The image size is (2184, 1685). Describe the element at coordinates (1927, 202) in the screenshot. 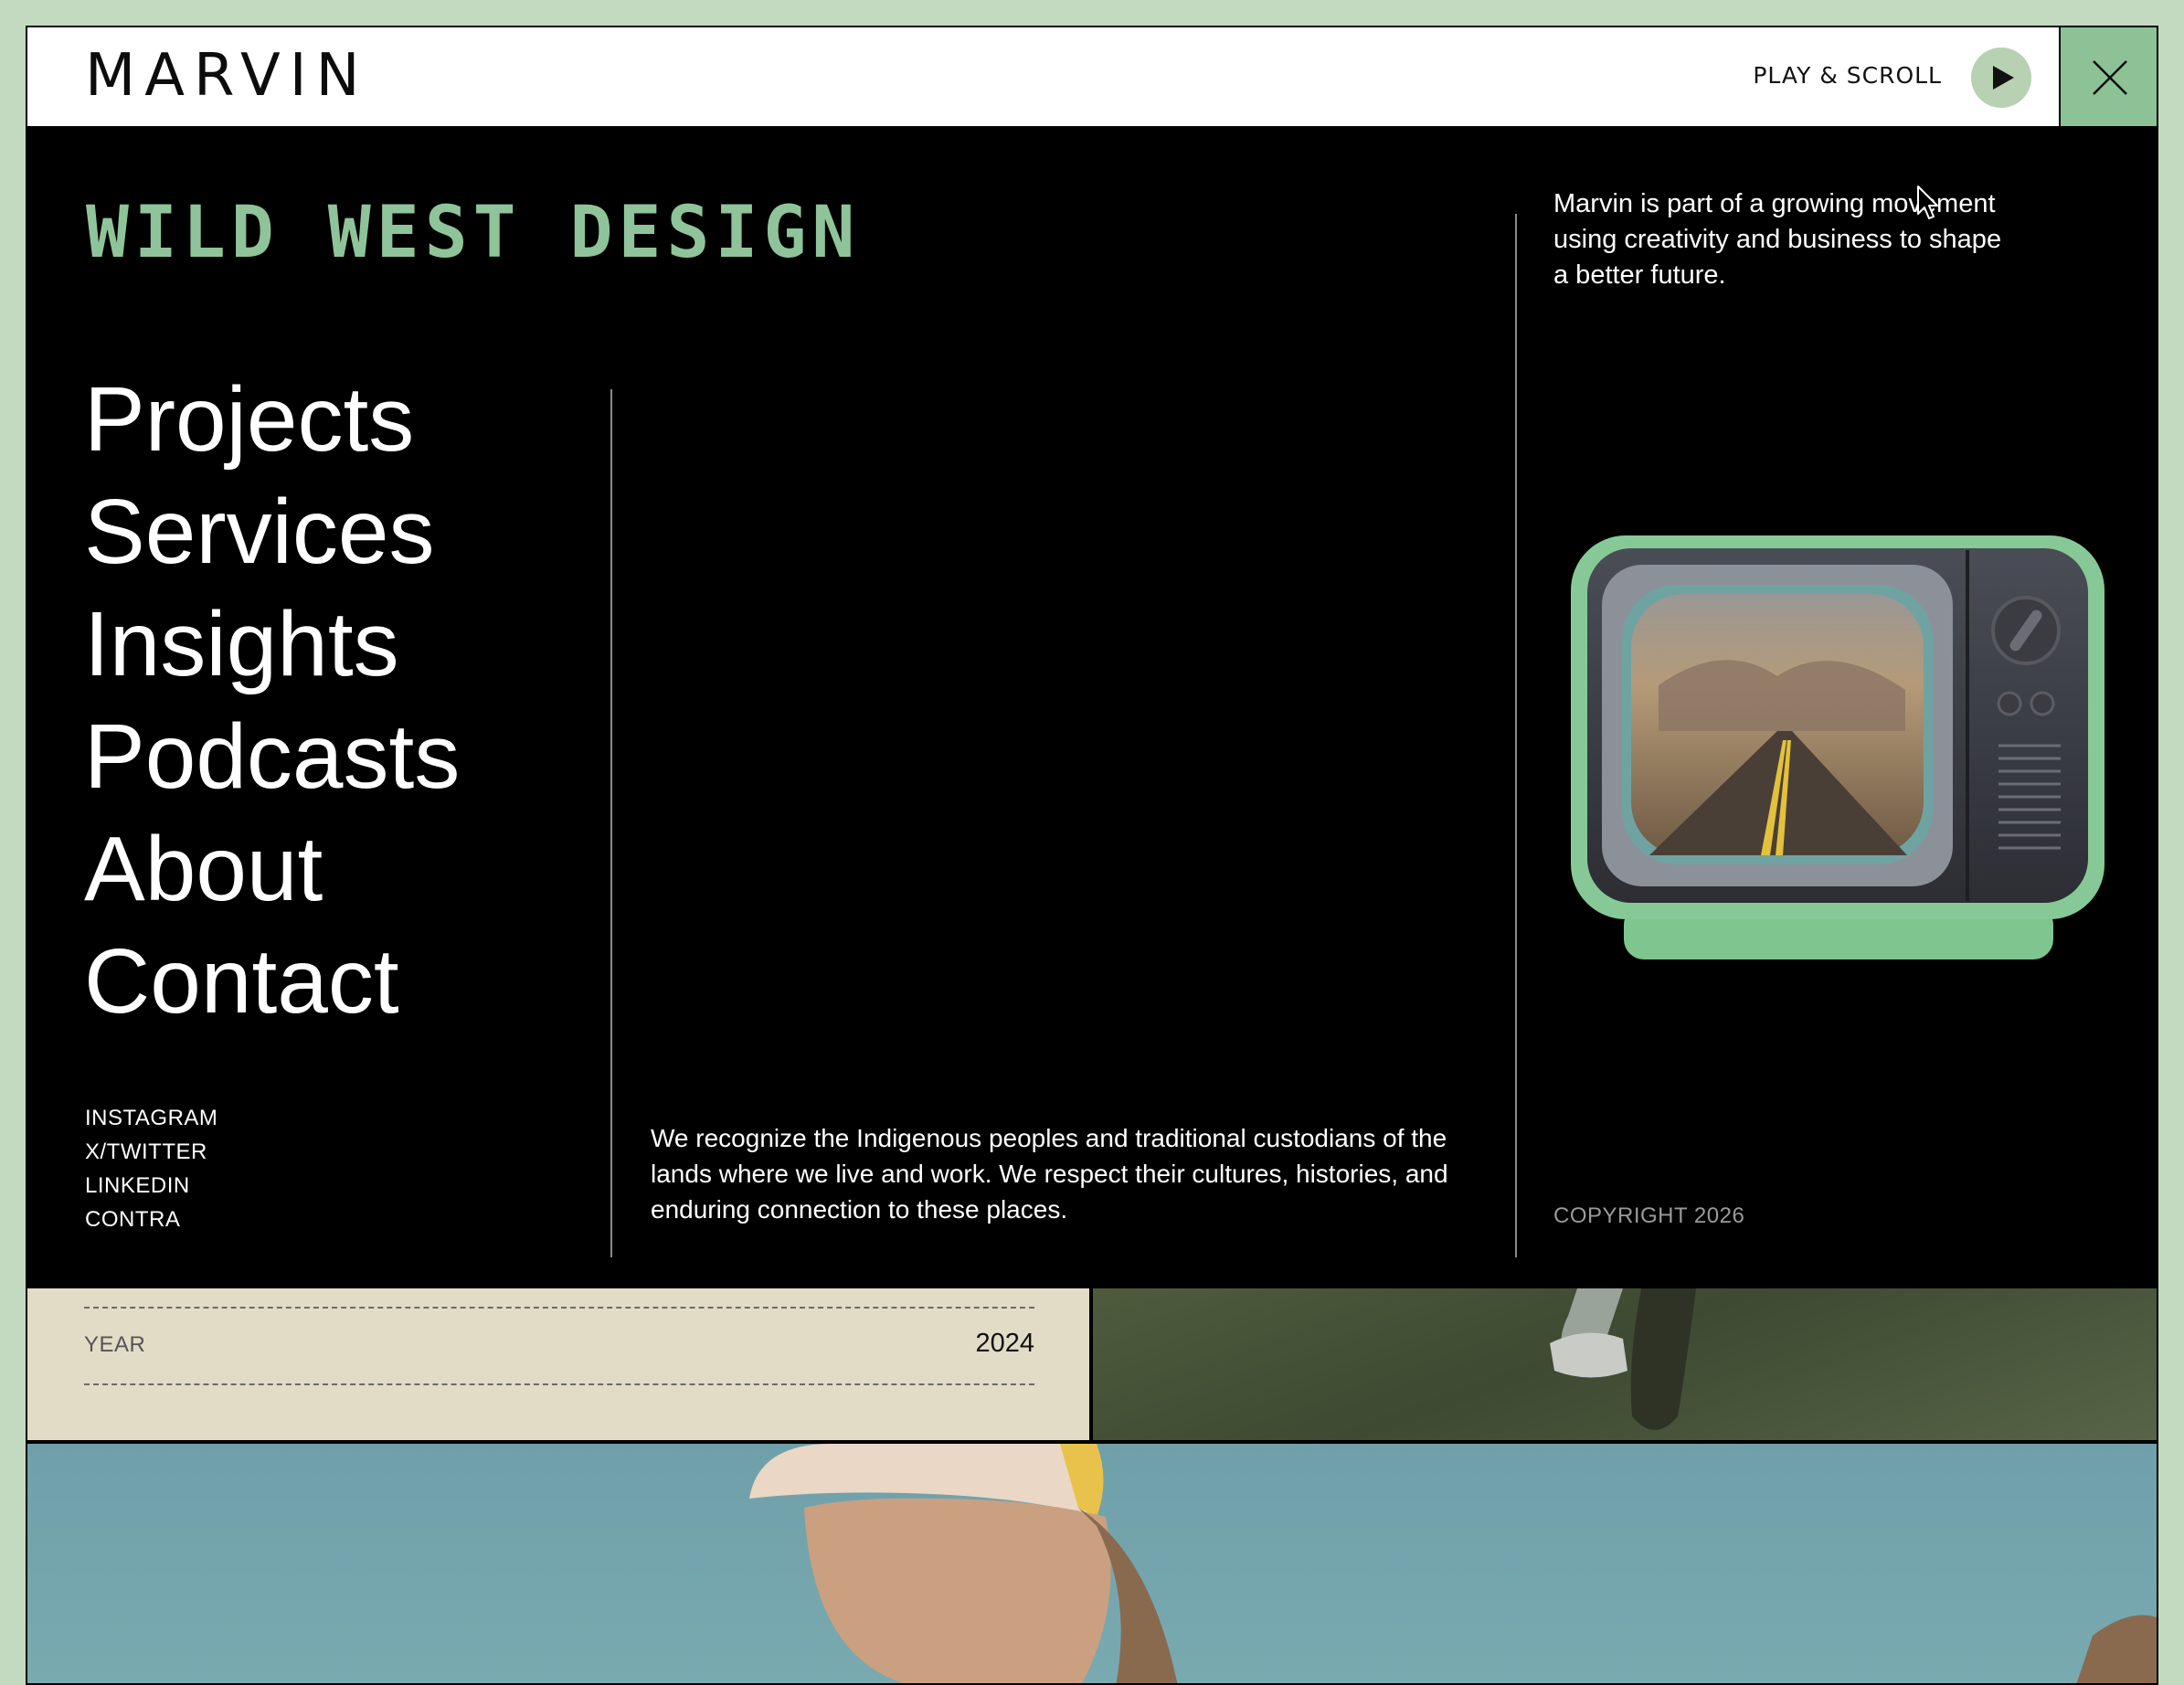

I see `pointer-cursor-icon` at that location.